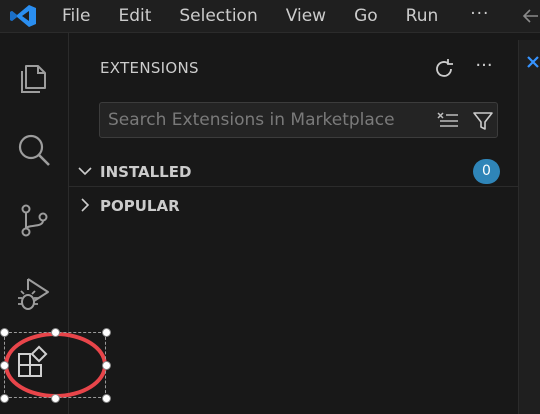 The image size is (540, 414). Describe the element at coordinates (149, 68) in the screenshot. I see `sidebar-title: EXTENSIONS` at that location.